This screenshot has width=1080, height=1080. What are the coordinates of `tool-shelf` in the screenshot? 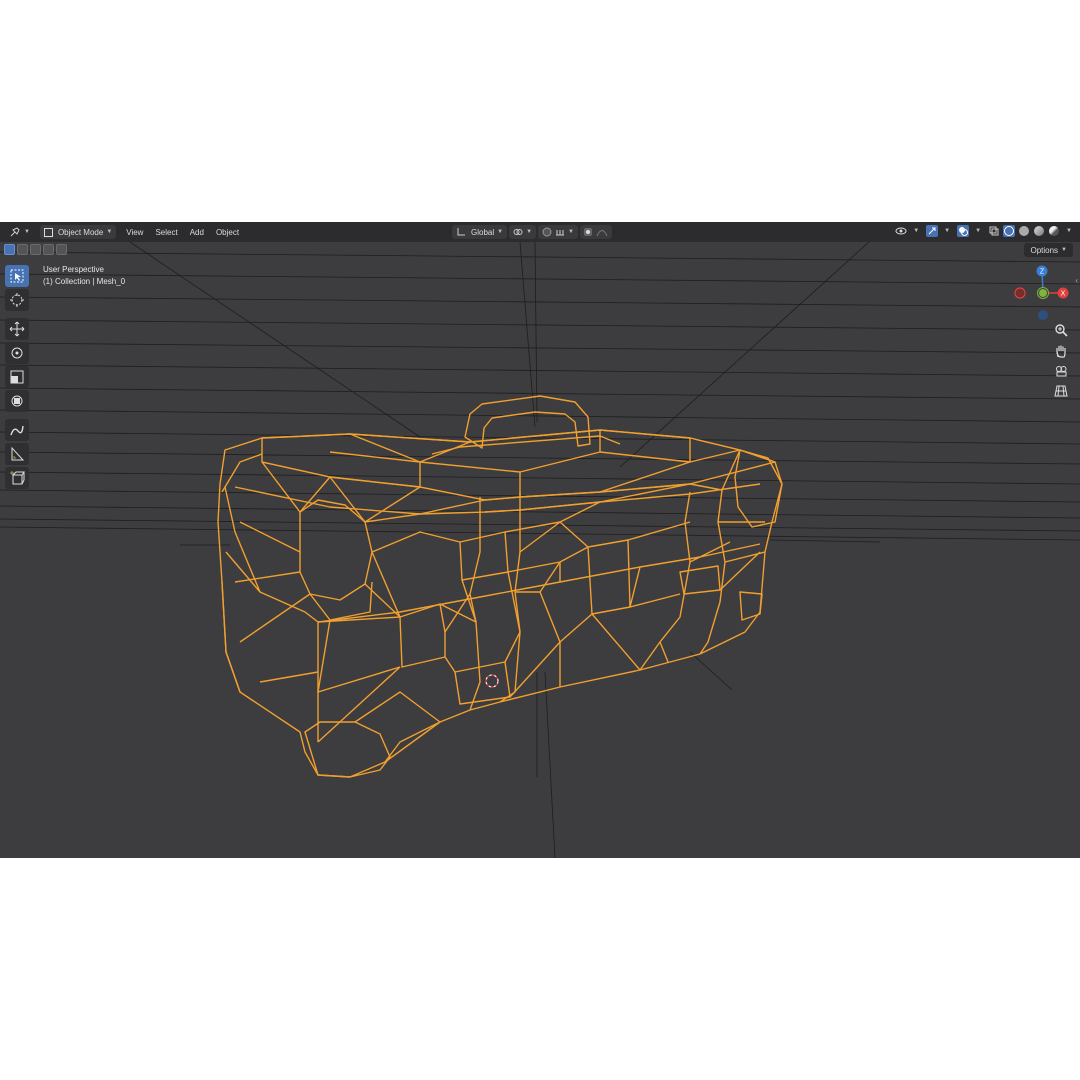 It's located at (17, 377).